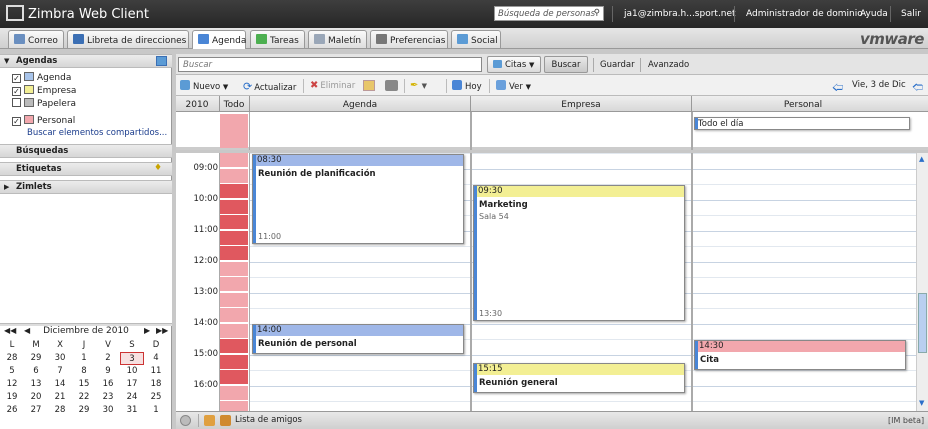  Describe the element at coordinates (86, 61) in the screenshot. I see `agendas-header: ▼ Agendas` at that location.